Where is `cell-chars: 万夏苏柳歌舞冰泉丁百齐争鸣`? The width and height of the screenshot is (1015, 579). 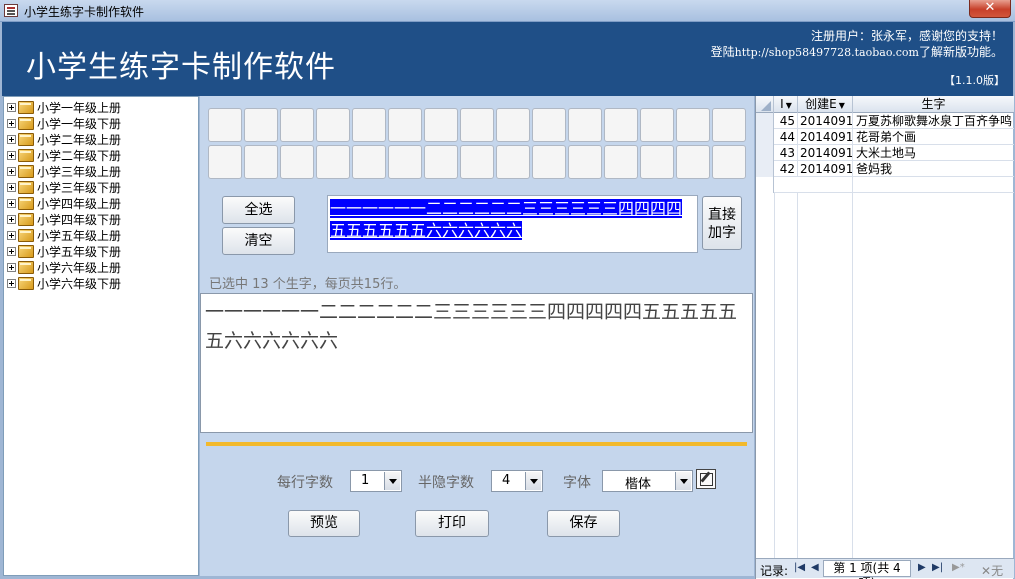
cell-chars: 万夏苏柳歌舞冰泉丁百齐争鸣 is located at coordinates (933, 121).